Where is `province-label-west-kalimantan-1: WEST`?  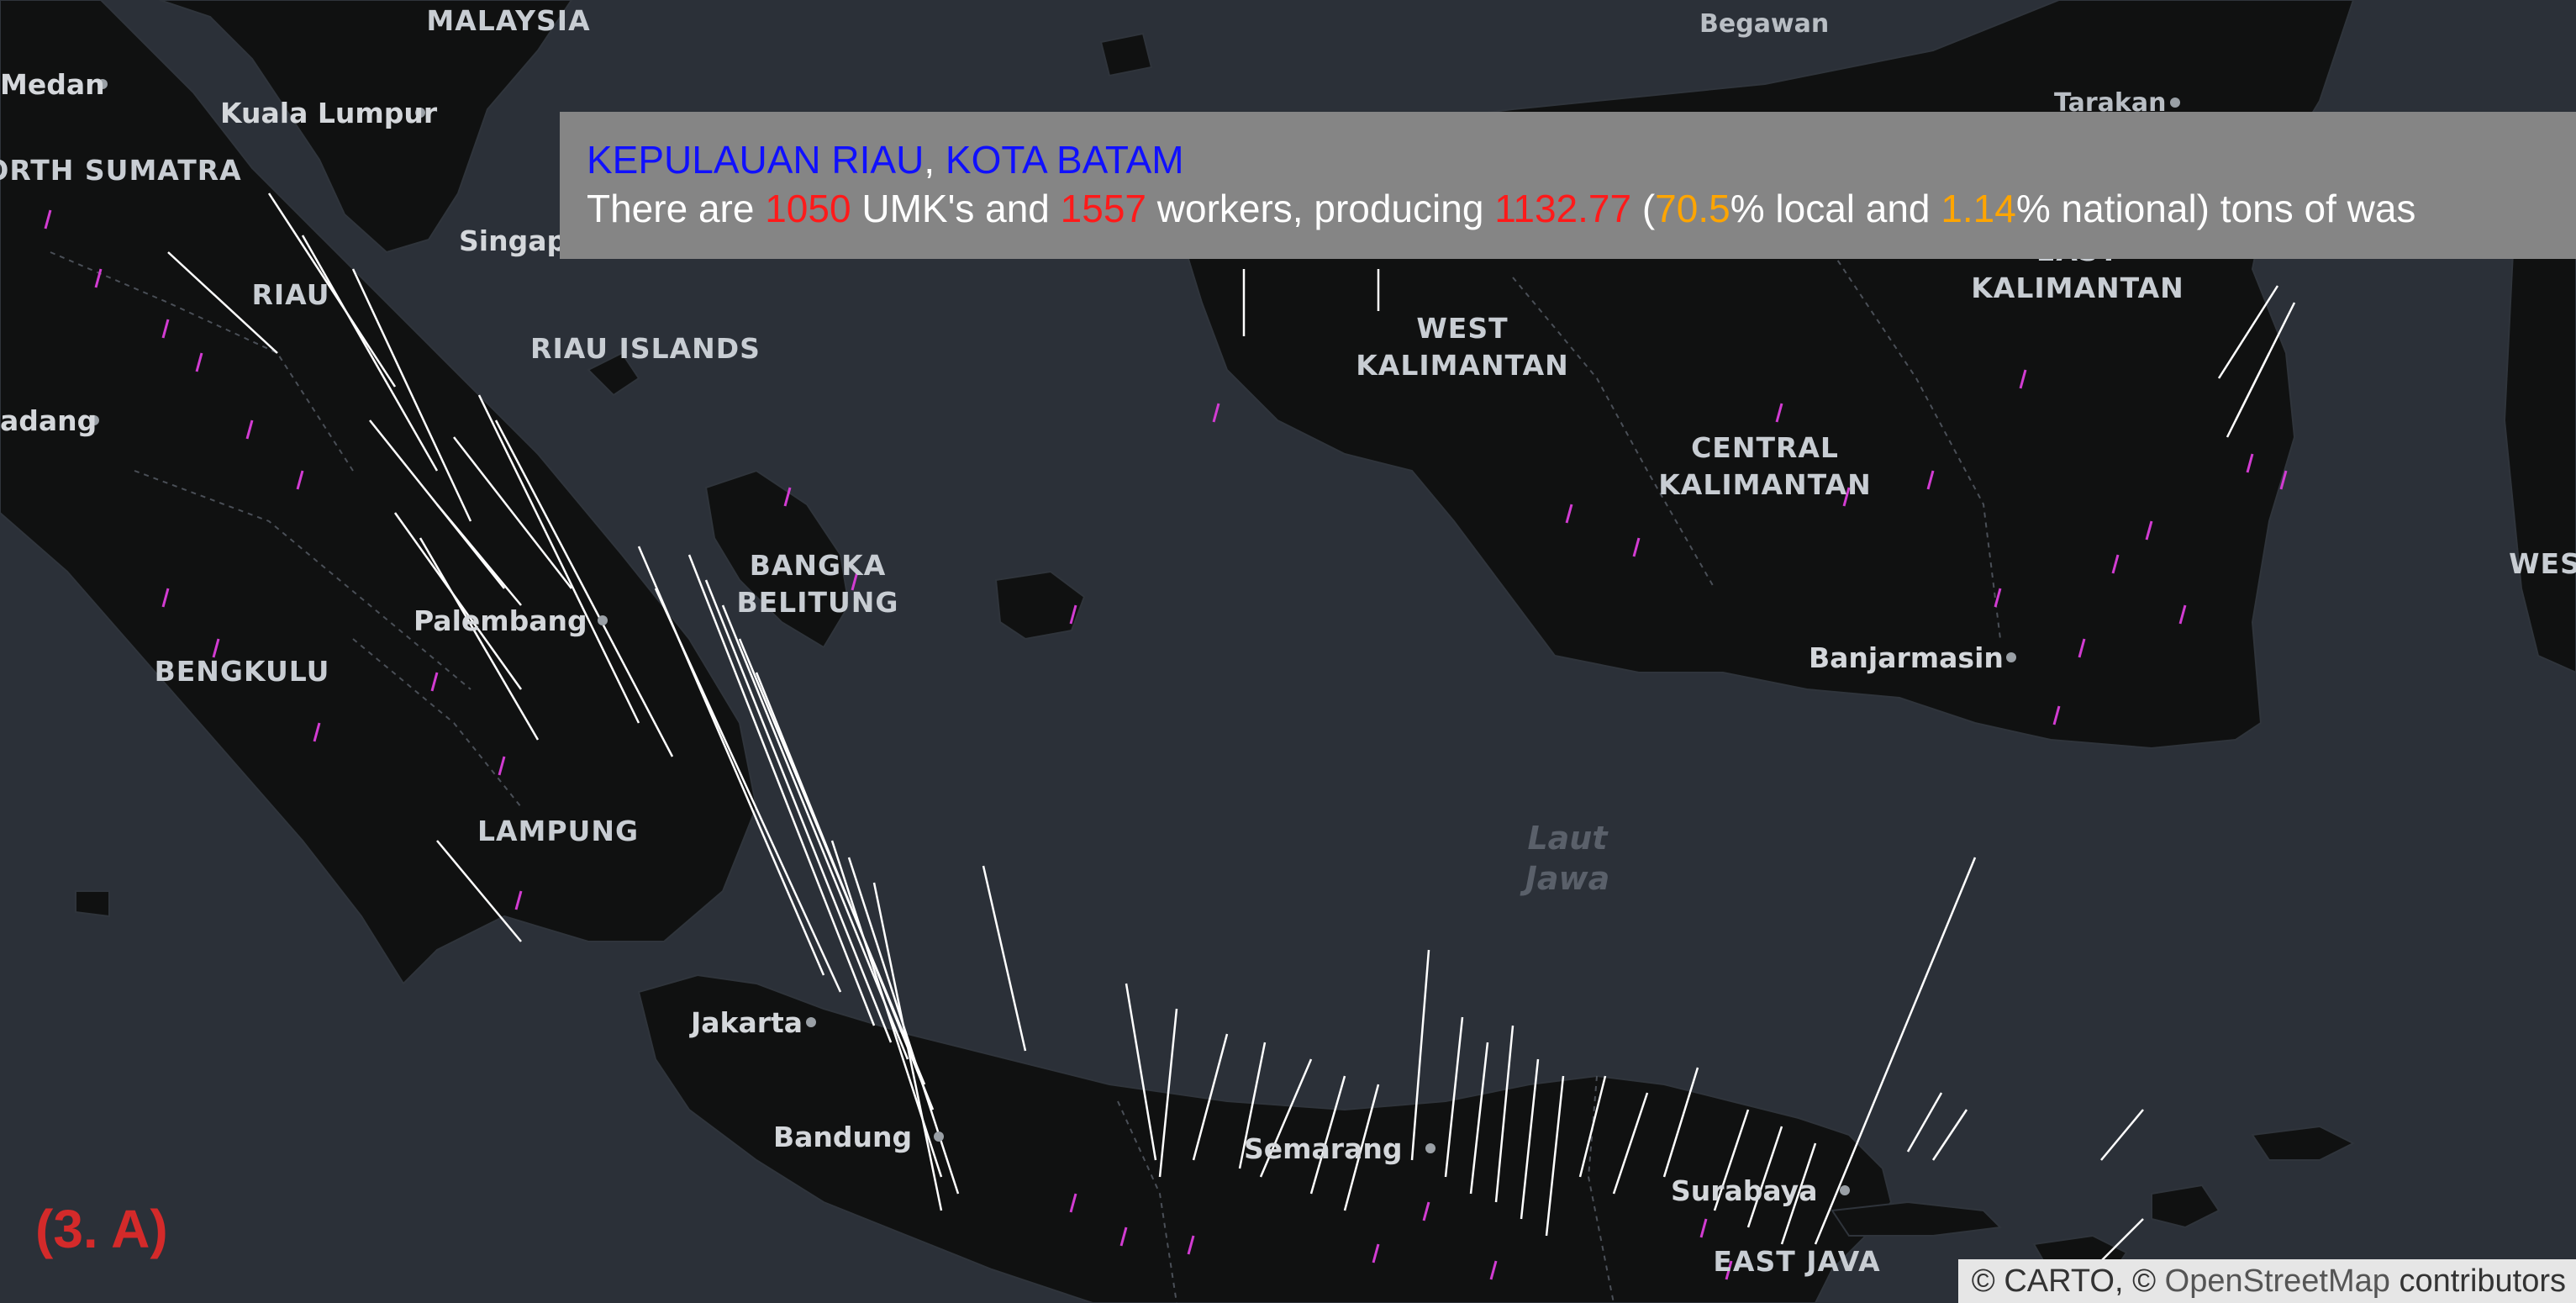
province-label-west-kalimantan-1: WEST is located at coordinates (1462, 328).